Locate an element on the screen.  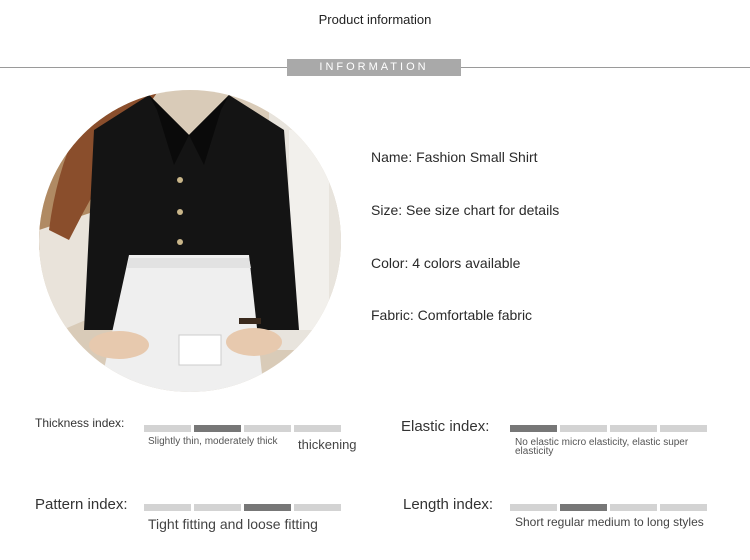
thickness-index-bars is located at coordinates (242, 428).